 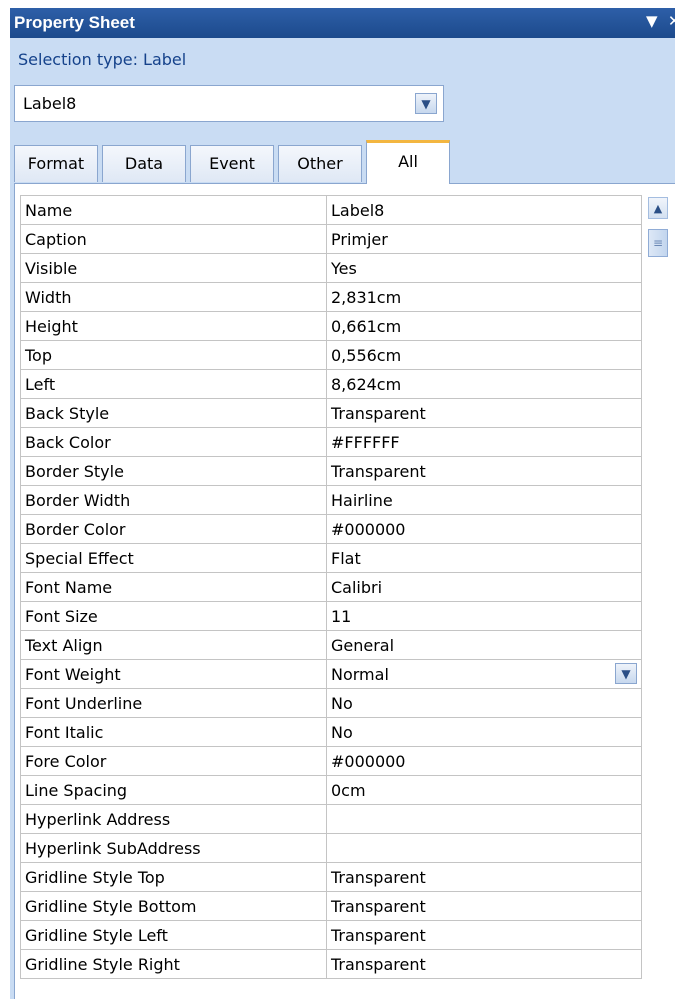 What do you see at coordinates (658, 243) in the screenshot?
I see `scrollbar-thumb: ≡` at bounding box center [658, 243].